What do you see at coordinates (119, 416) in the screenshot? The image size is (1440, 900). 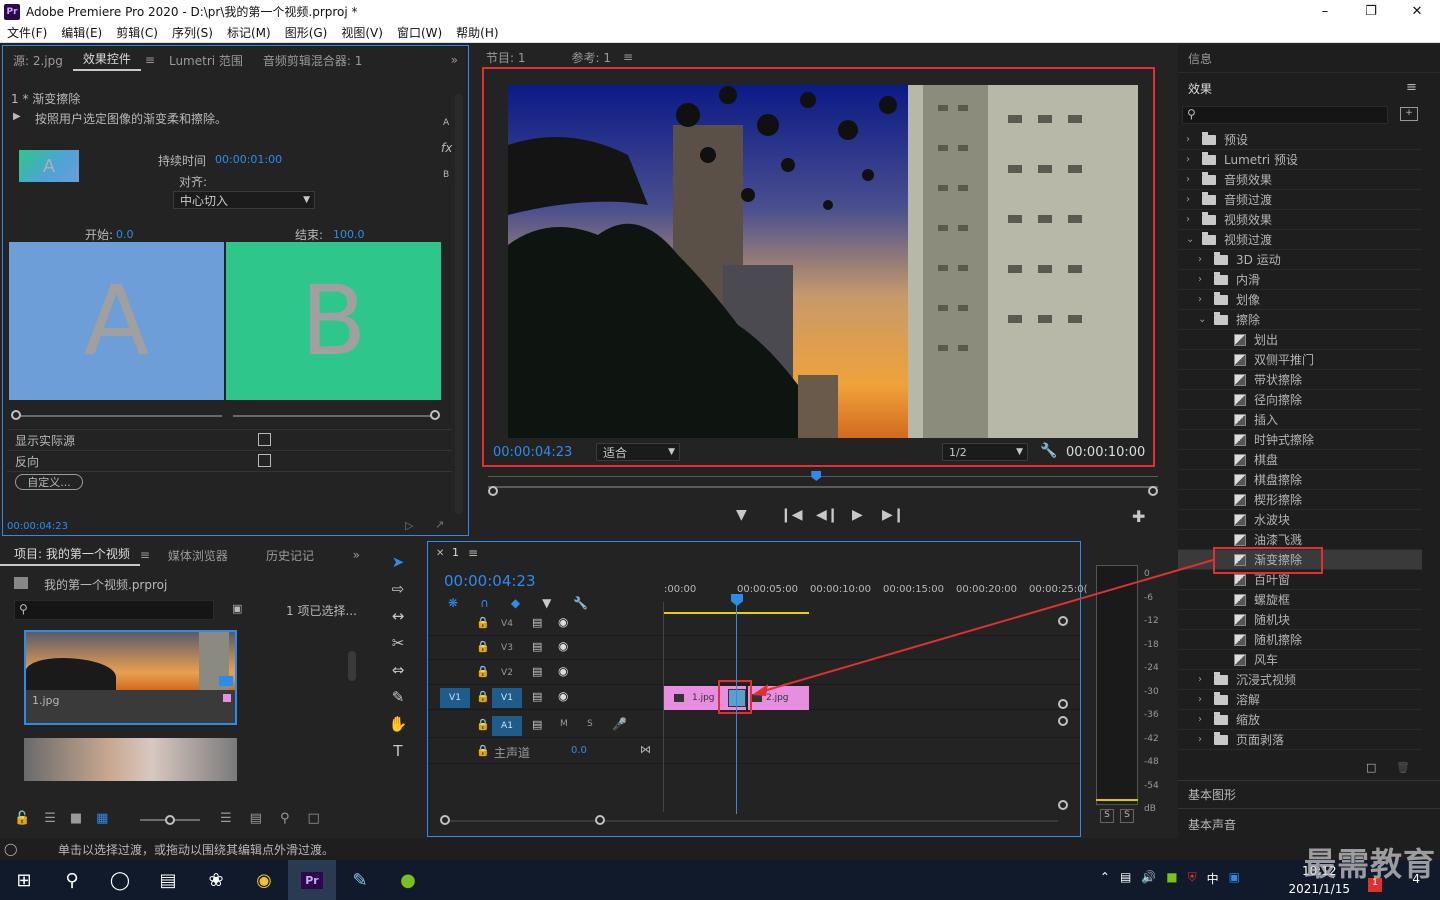 I see `start-slider-track` at bounding box center [119, 416].